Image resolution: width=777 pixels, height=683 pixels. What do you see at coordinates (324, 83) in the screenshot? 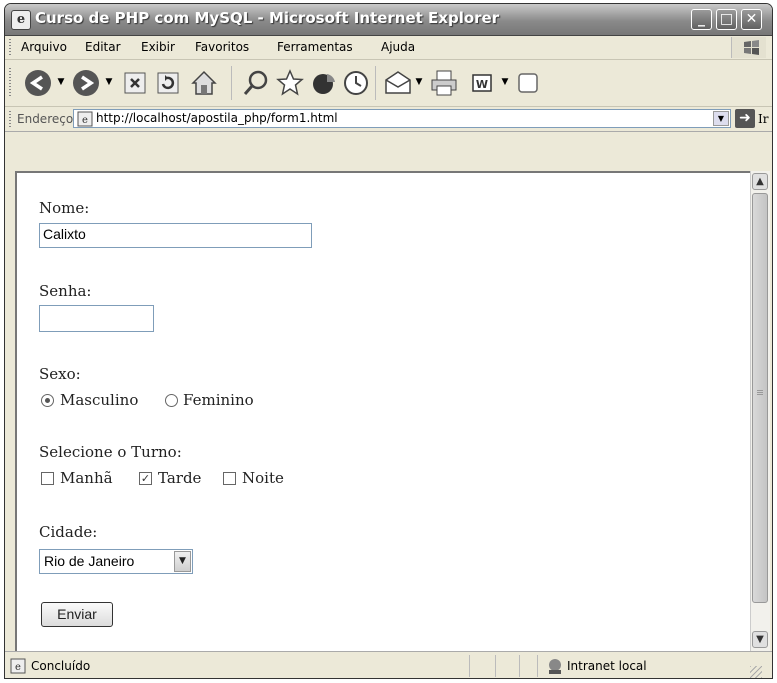
I see `media-icon` at bounding box center [324, 83].